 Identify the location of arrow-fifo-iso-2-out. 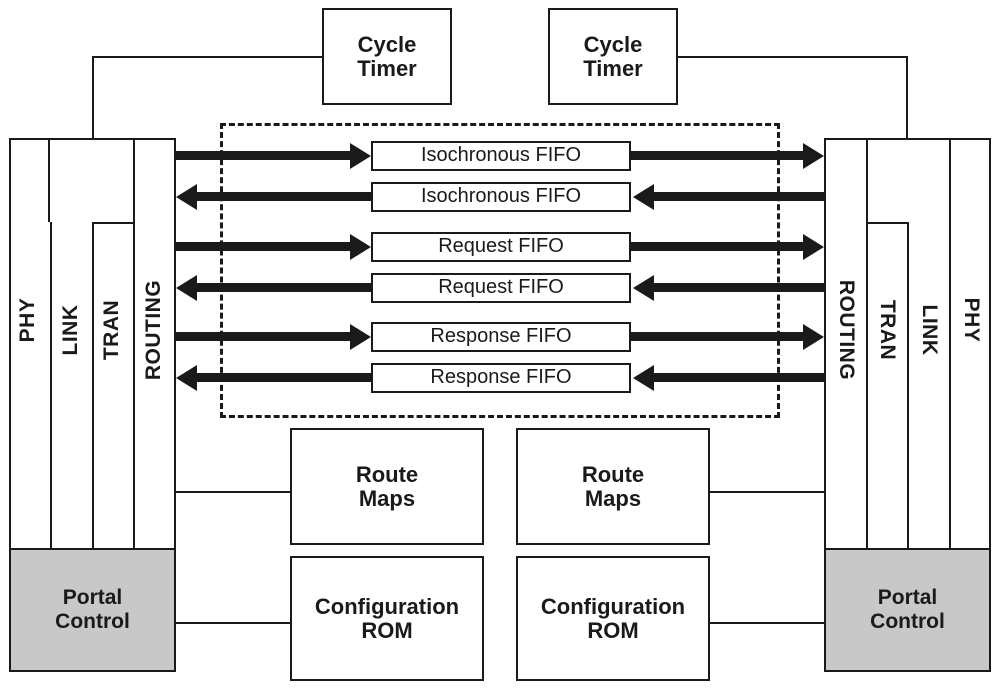
(283, 196).